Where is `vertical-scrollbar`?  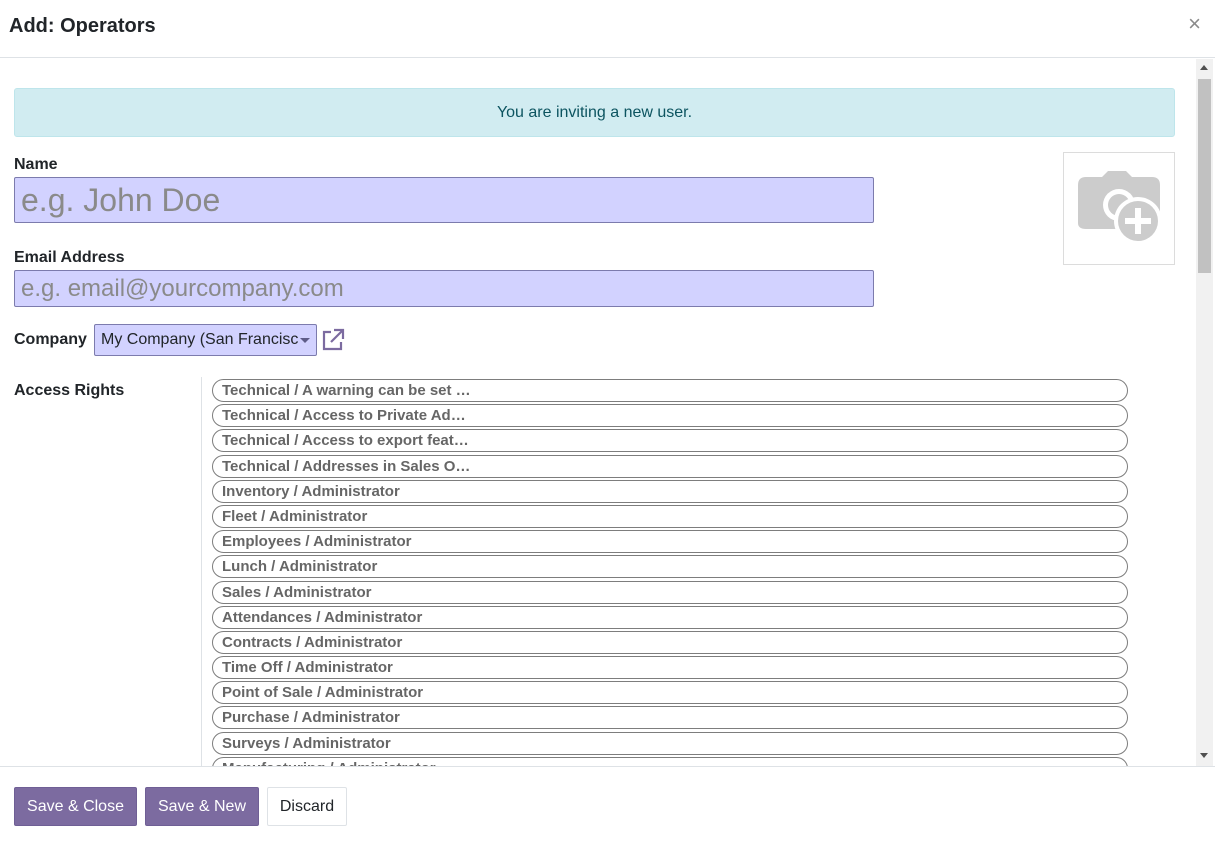 vertical-scrollbar is located at coordinates (1204, 412).